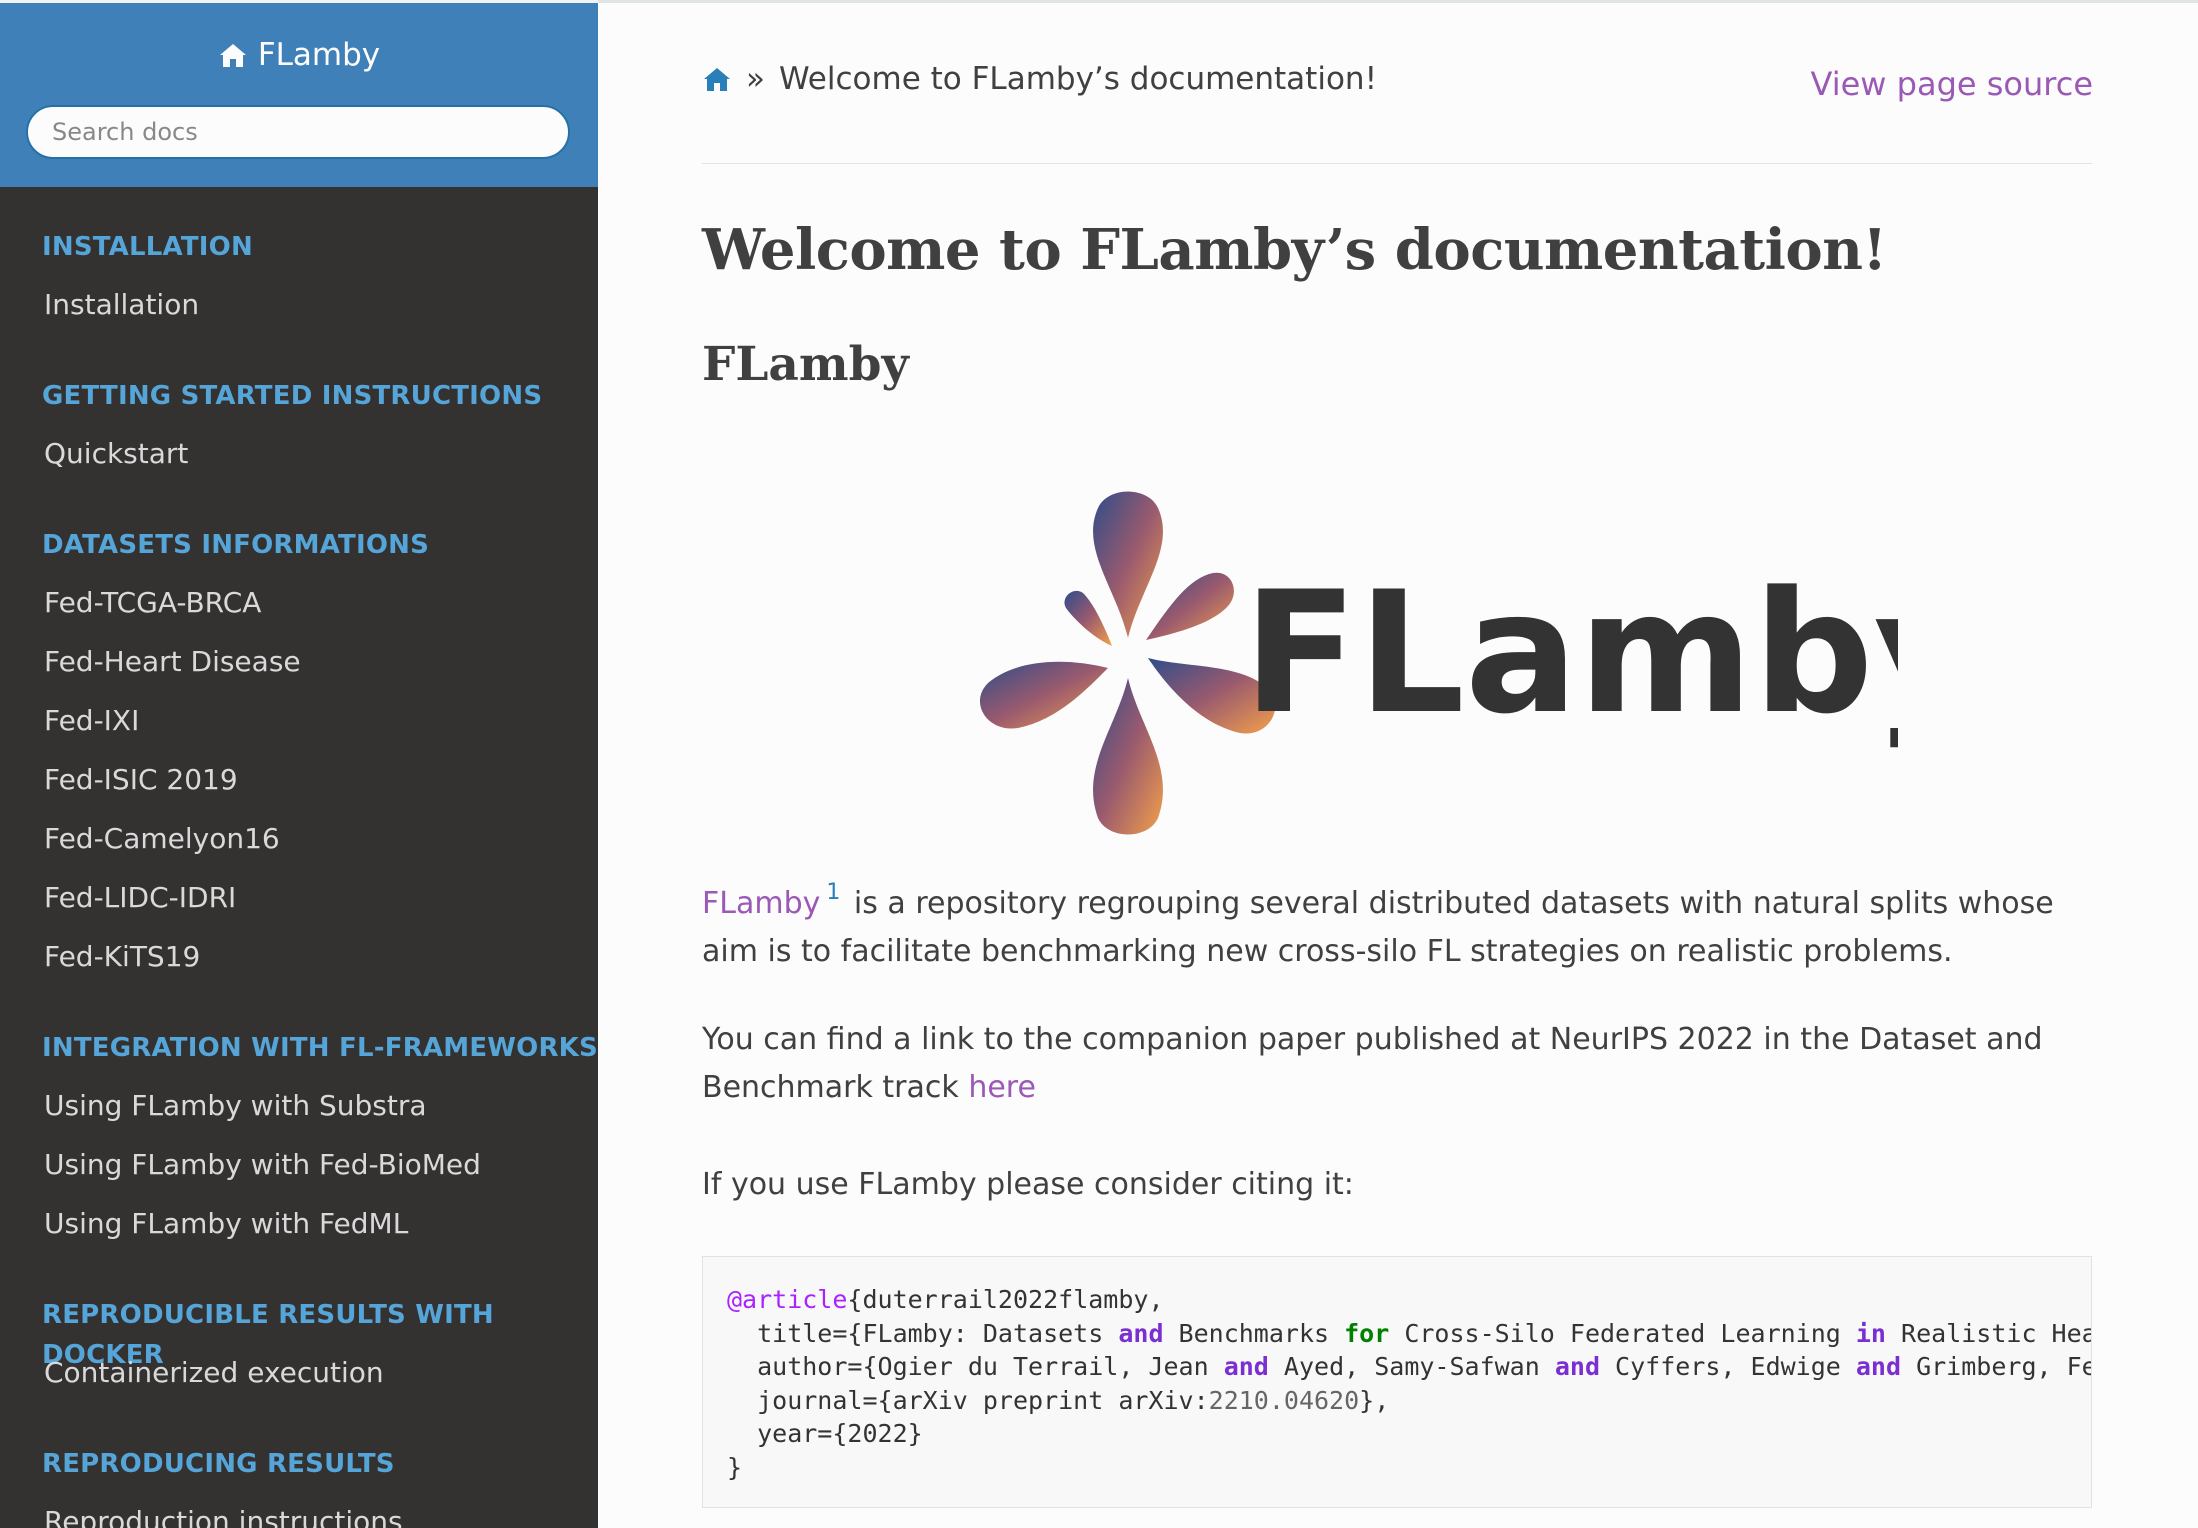  Describe the element at coordinates (1570, 653) in the screenshot. I see `flamby-logo-text: FLamby` at that location.